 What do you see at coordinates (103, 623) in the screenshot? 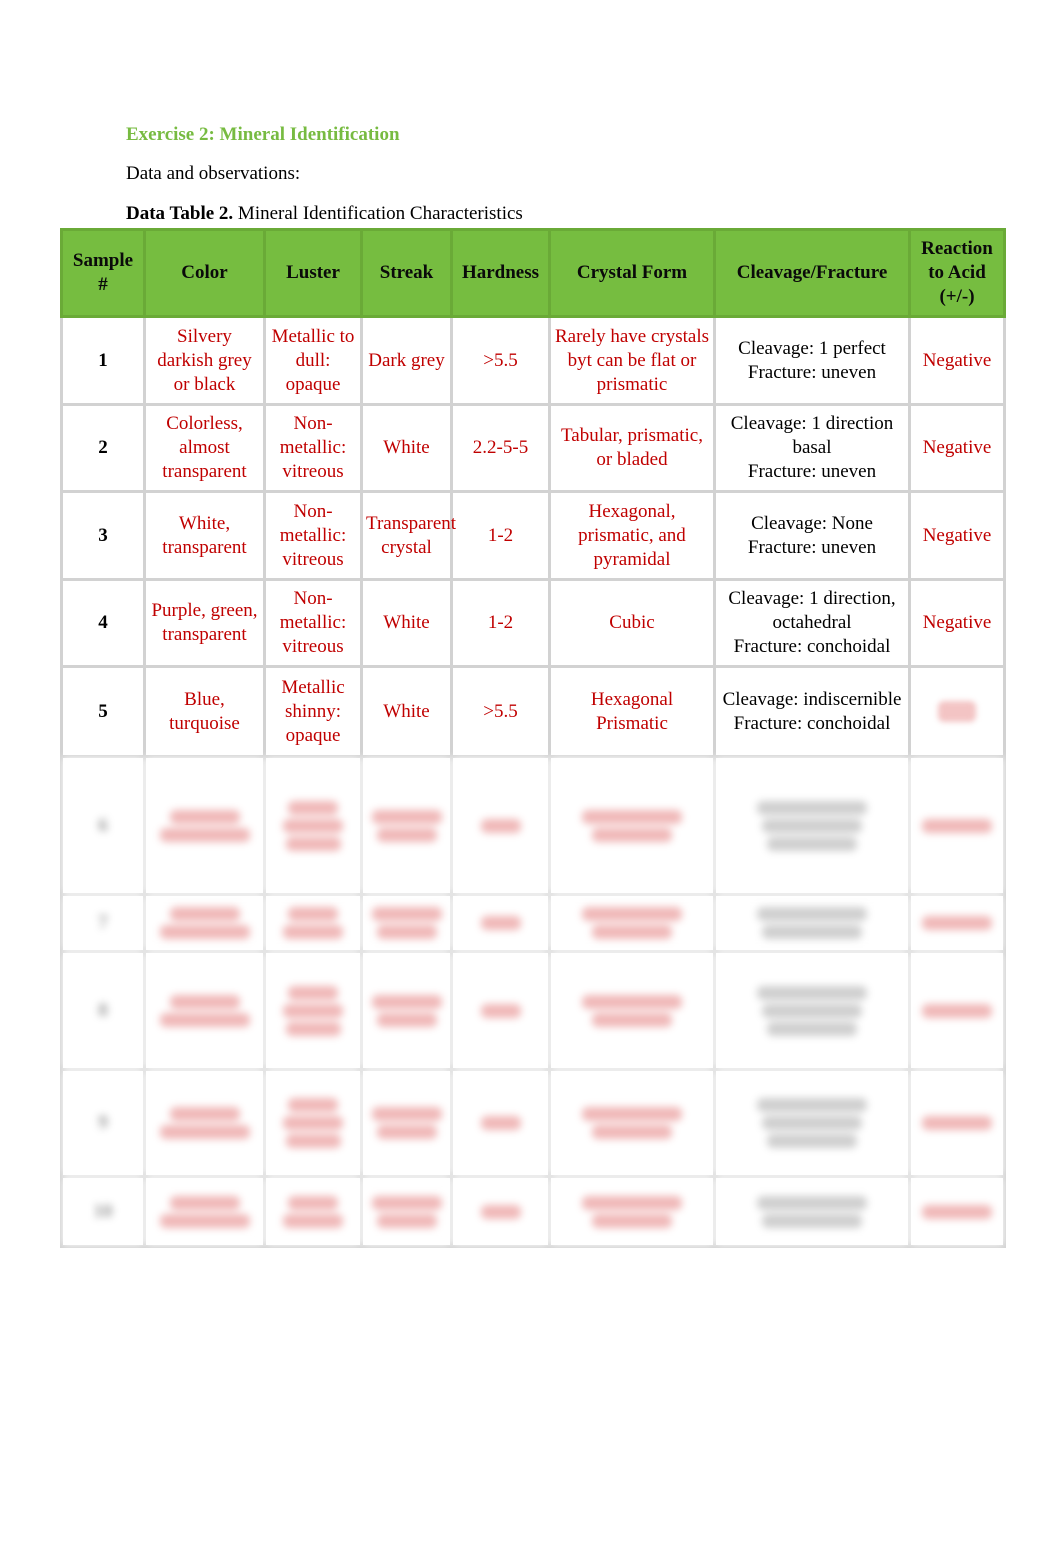
I see `cell-sample: 4` at bounding box center [103, 623].